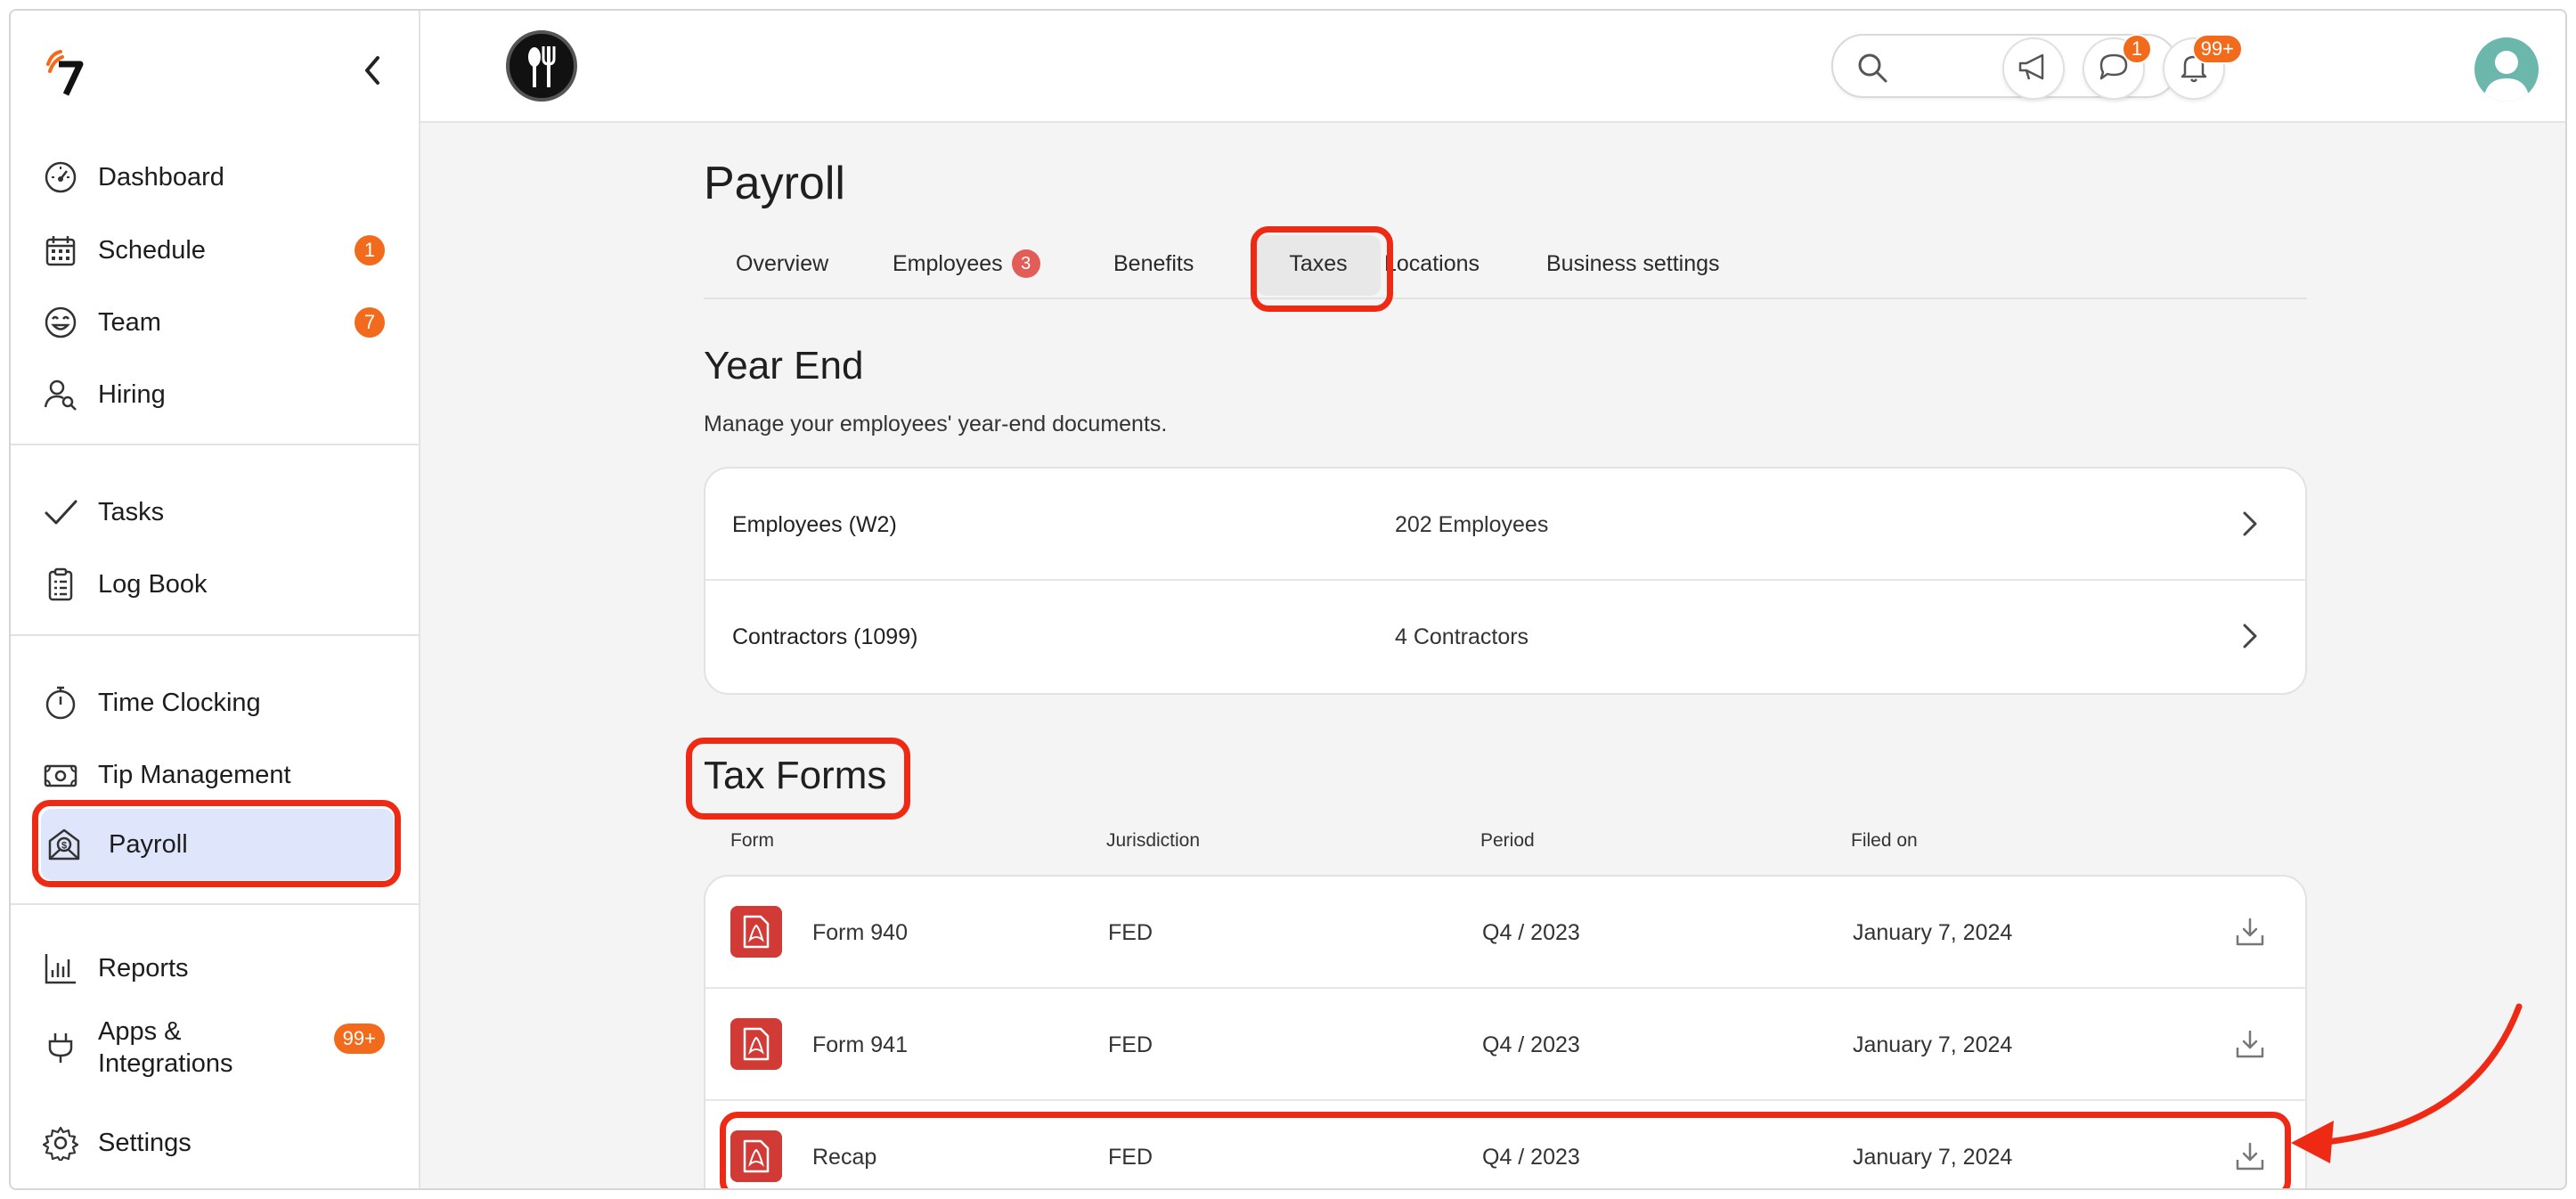 The image size is (2576, 1199). I want to click on column-header-filed-on: Filed on, so click(1884, 841).